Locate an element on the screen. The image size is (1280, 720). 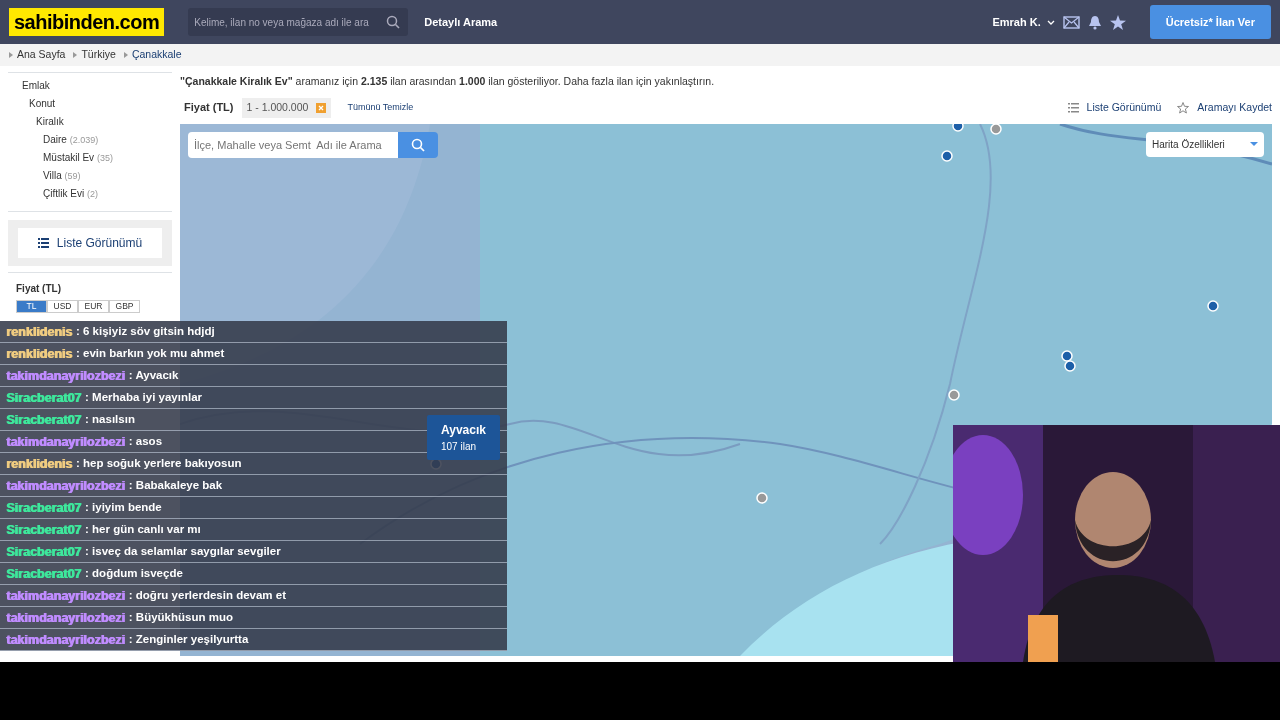
results-summary: "Çanakkale Kiralık Ev" aramanız için 2.135 ilan arasından 1.000 ilan gösteriliyor. Daha fazla ilan için yakınlaştırın. is located at coordinates (448, 81).